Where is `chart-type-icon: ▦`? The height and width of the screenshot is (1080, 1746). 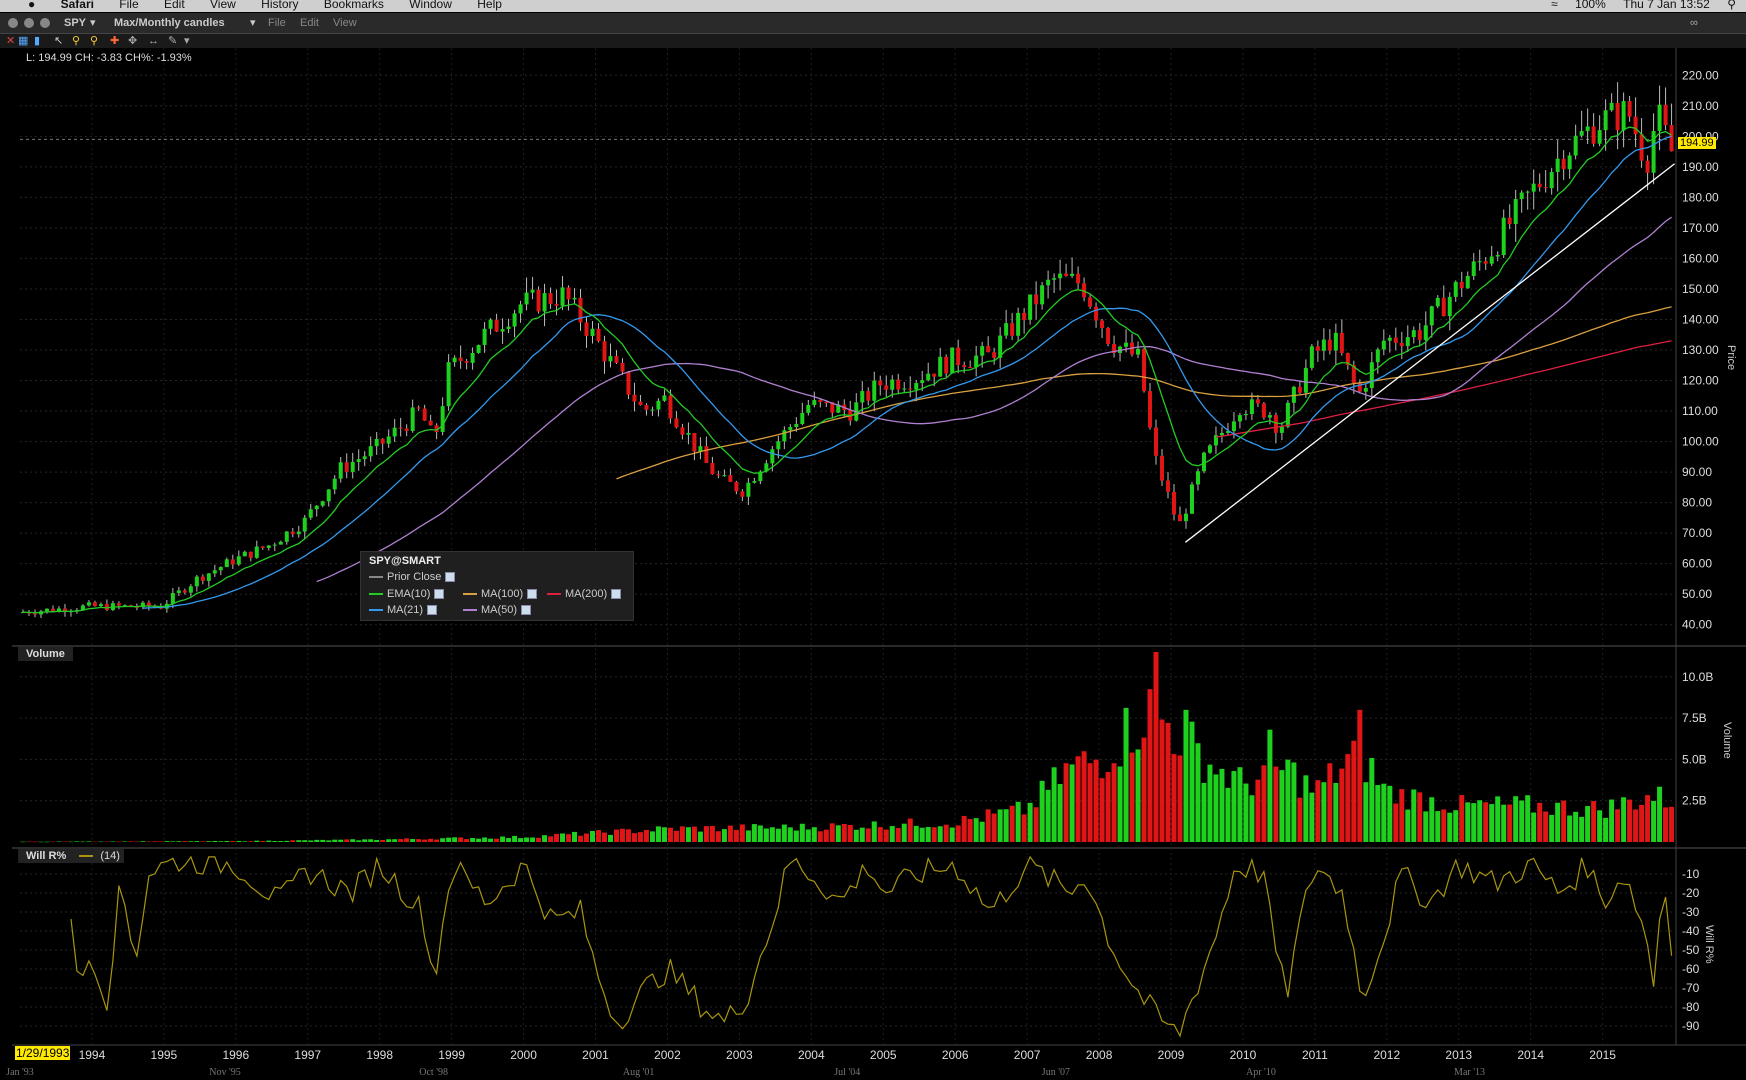
chart-type-icon: ▦ is located at coordinates (23, 41).